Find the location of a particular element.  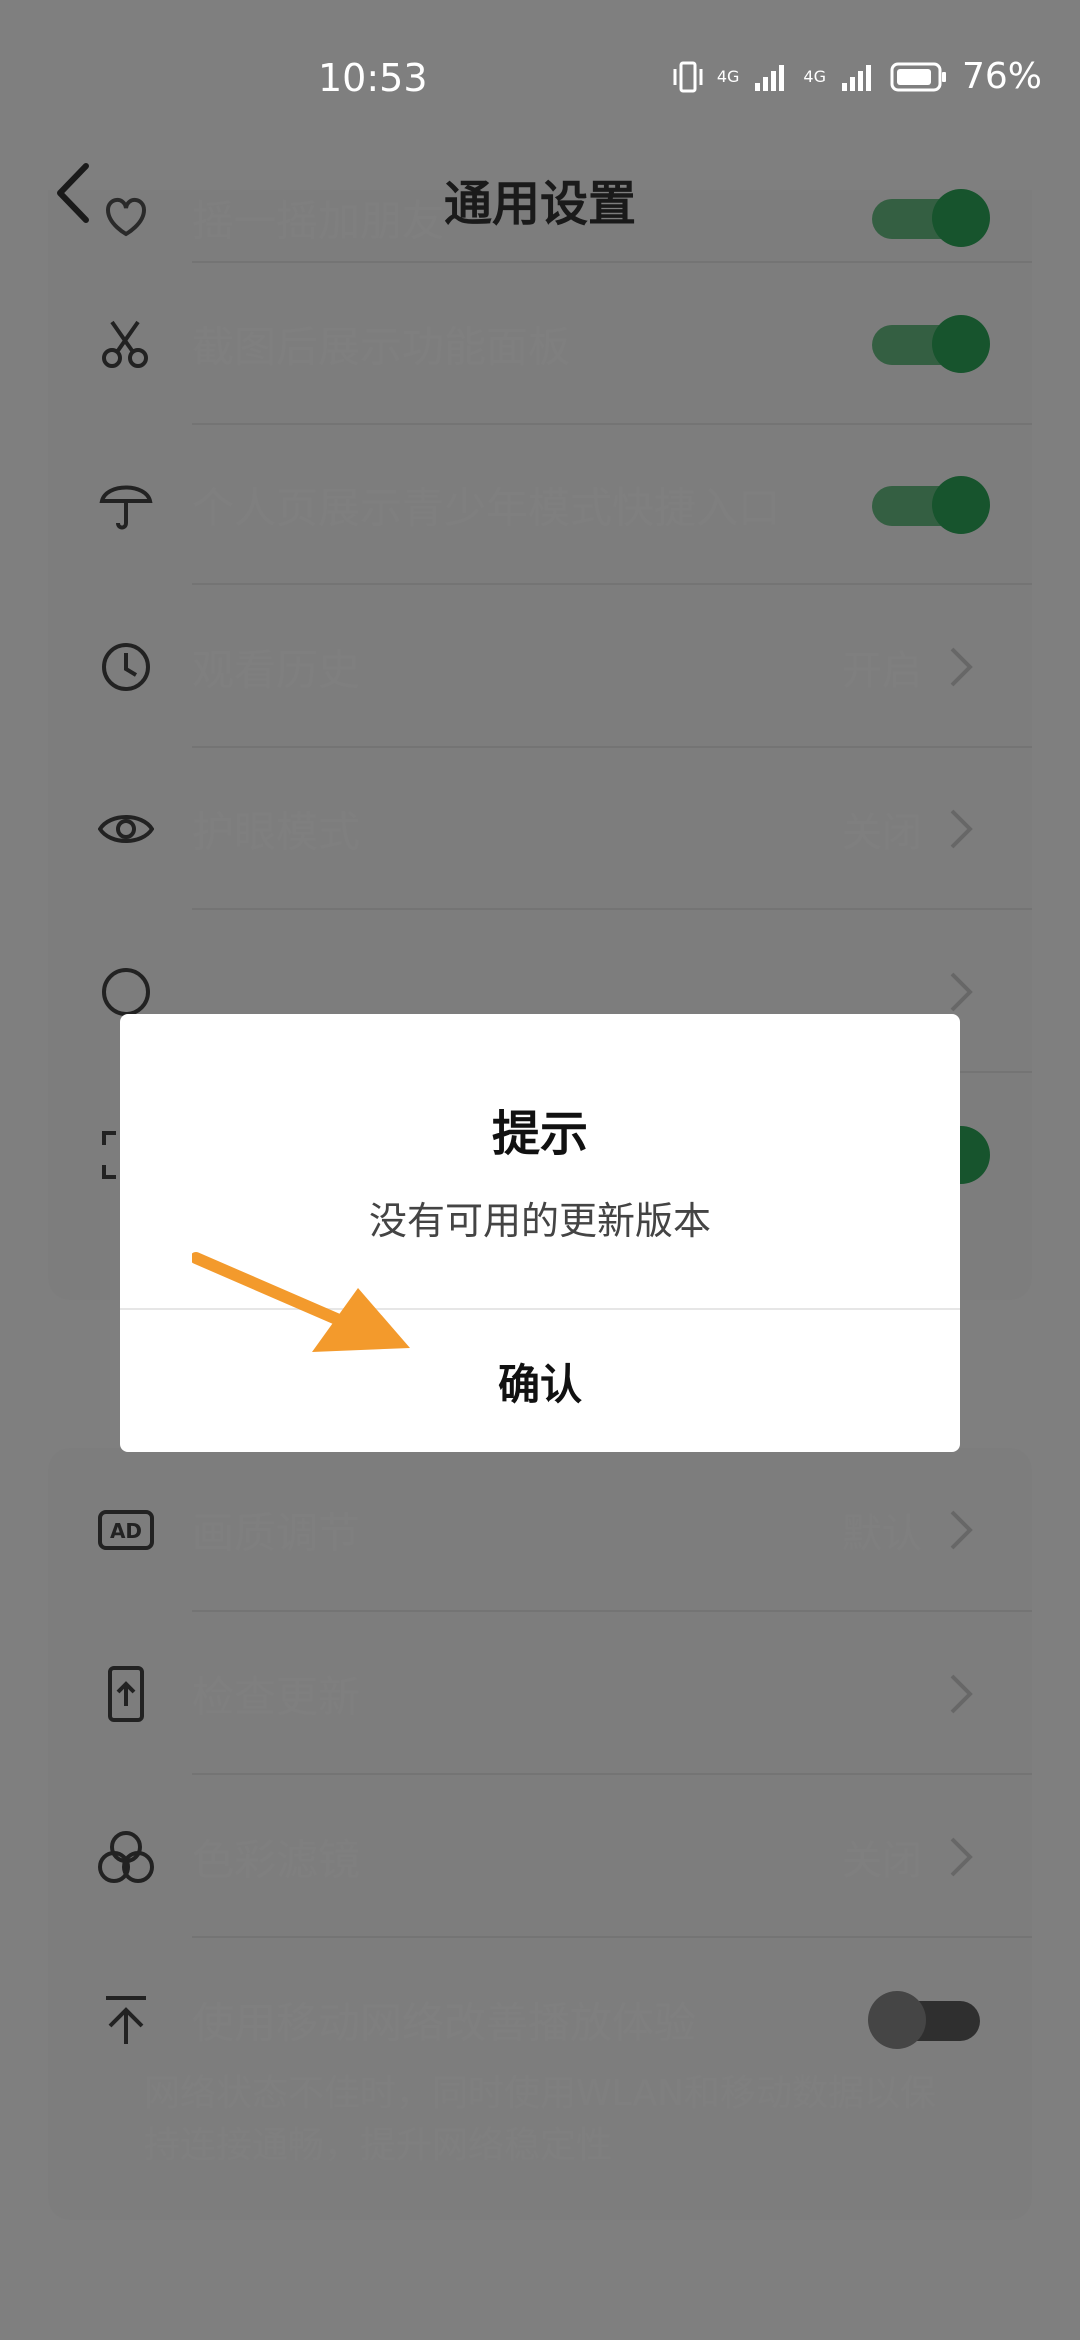

signal-icon is located at coordinates (770, 77).